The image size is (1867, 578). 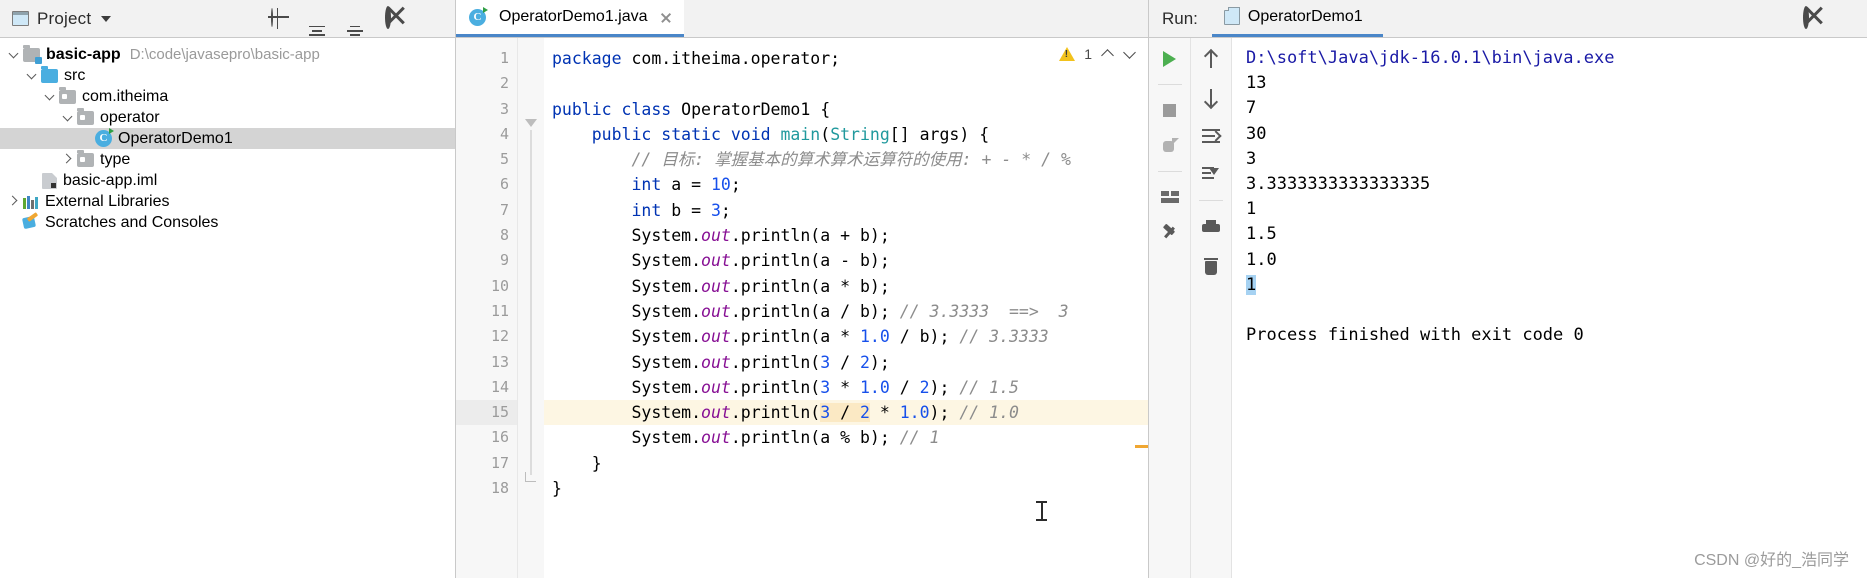 What do you see at coordinates (1261, 234) in the screenshot?
I see `console-line: 1.5` at bounding box center [1261, 234].